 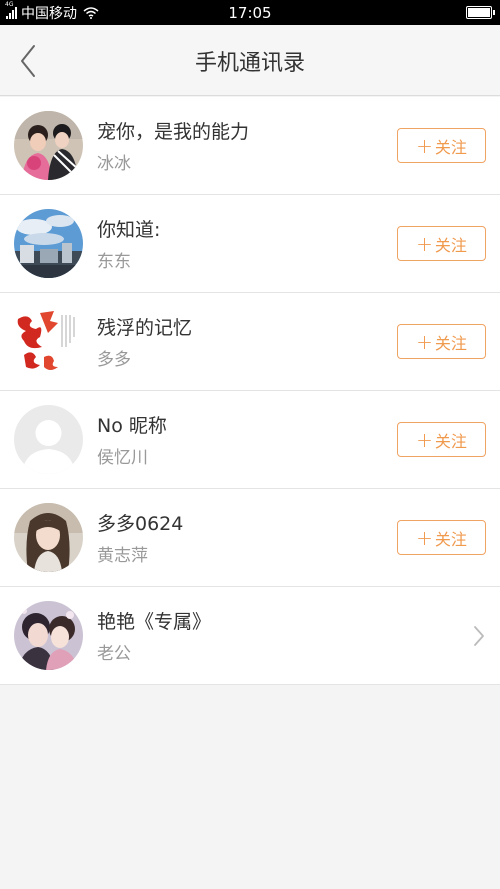 What do you see at coordinates (122, 458) in the screenshot?
I see `contact-subtitle: 侯忆川` at bounding box center [122, 458].